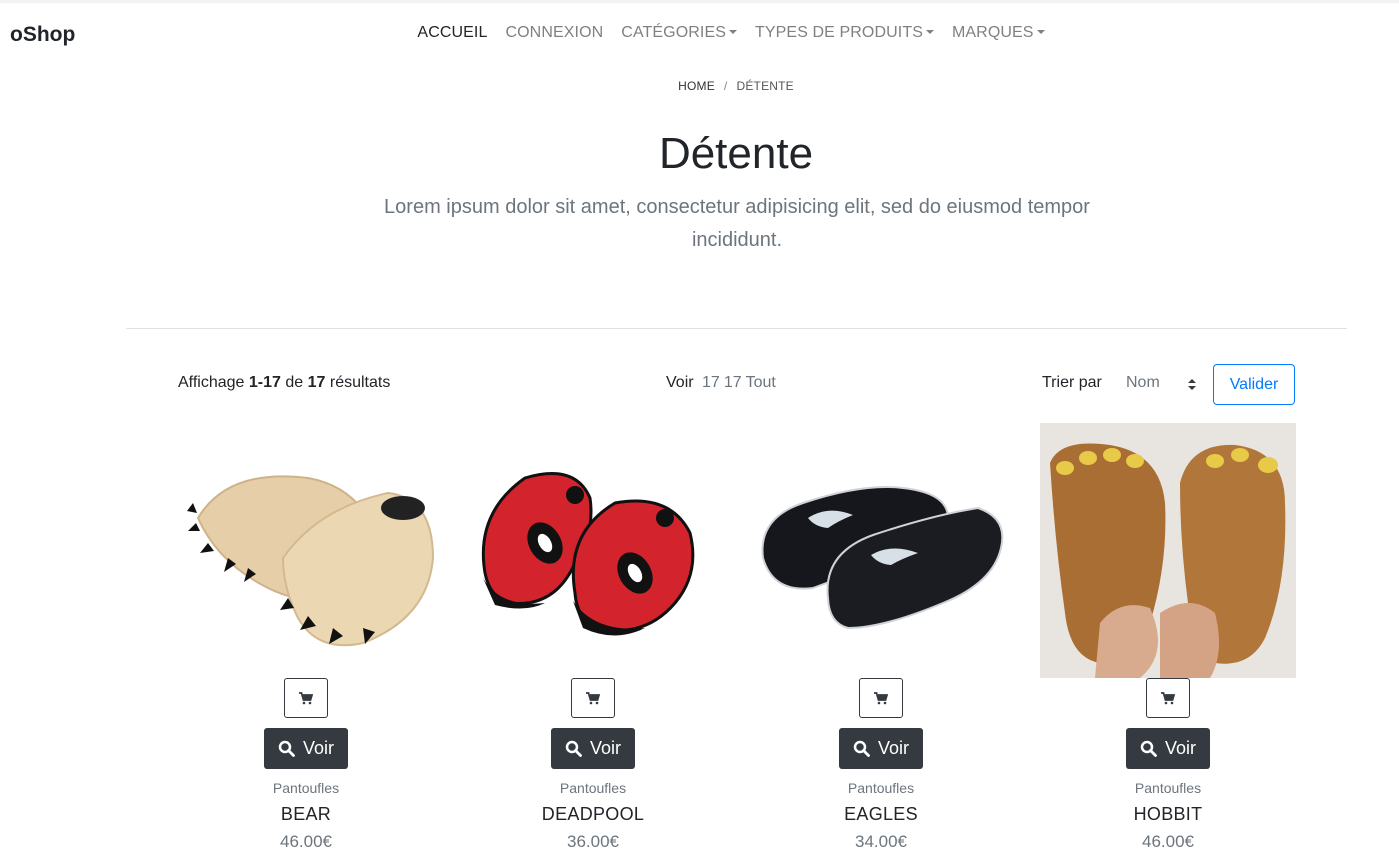  I want to click on nav-marques-label: MARQUES, so click(992, 32).